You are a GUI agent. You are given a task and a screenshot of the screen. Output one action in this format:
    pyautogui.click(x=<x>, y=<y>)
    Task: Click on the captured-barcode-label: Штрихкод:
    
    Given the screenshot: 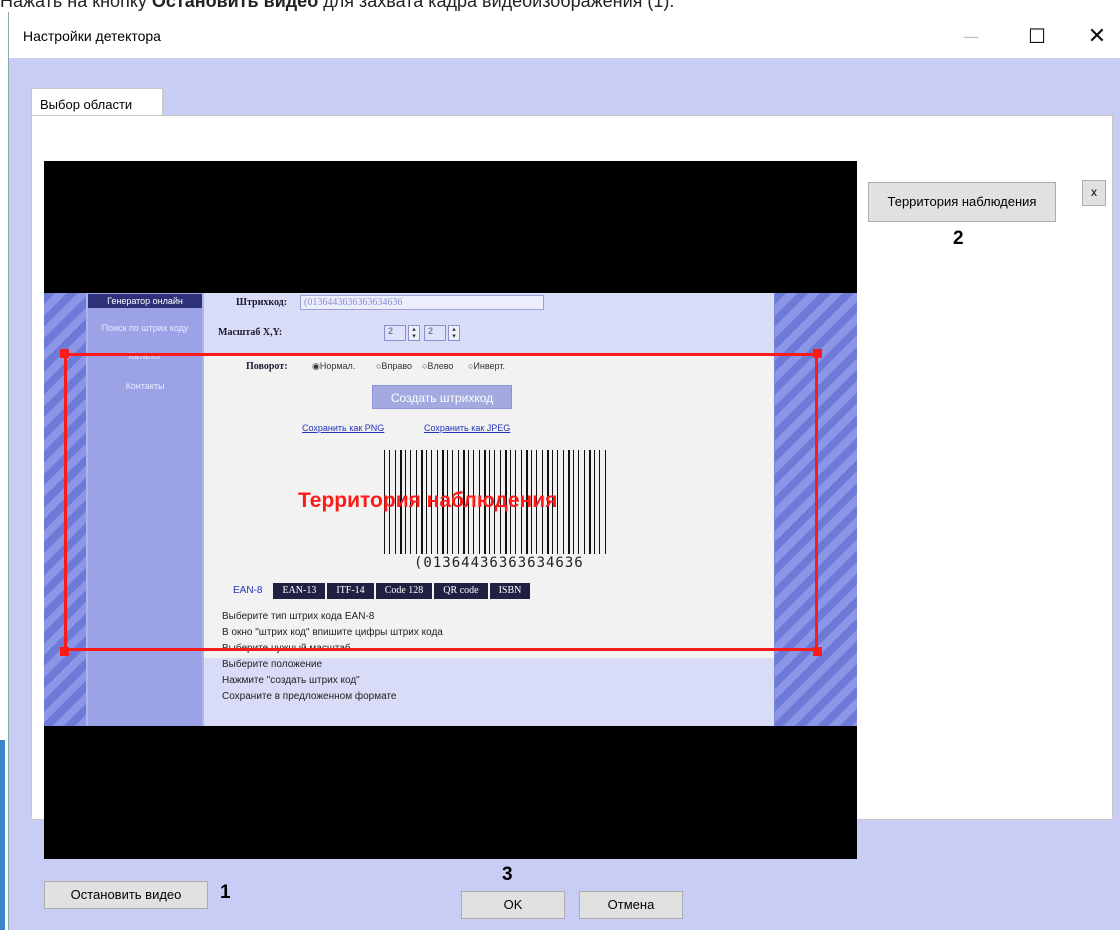 What is the action you would take?
    pyautogui.click(x=262, y=302)
    